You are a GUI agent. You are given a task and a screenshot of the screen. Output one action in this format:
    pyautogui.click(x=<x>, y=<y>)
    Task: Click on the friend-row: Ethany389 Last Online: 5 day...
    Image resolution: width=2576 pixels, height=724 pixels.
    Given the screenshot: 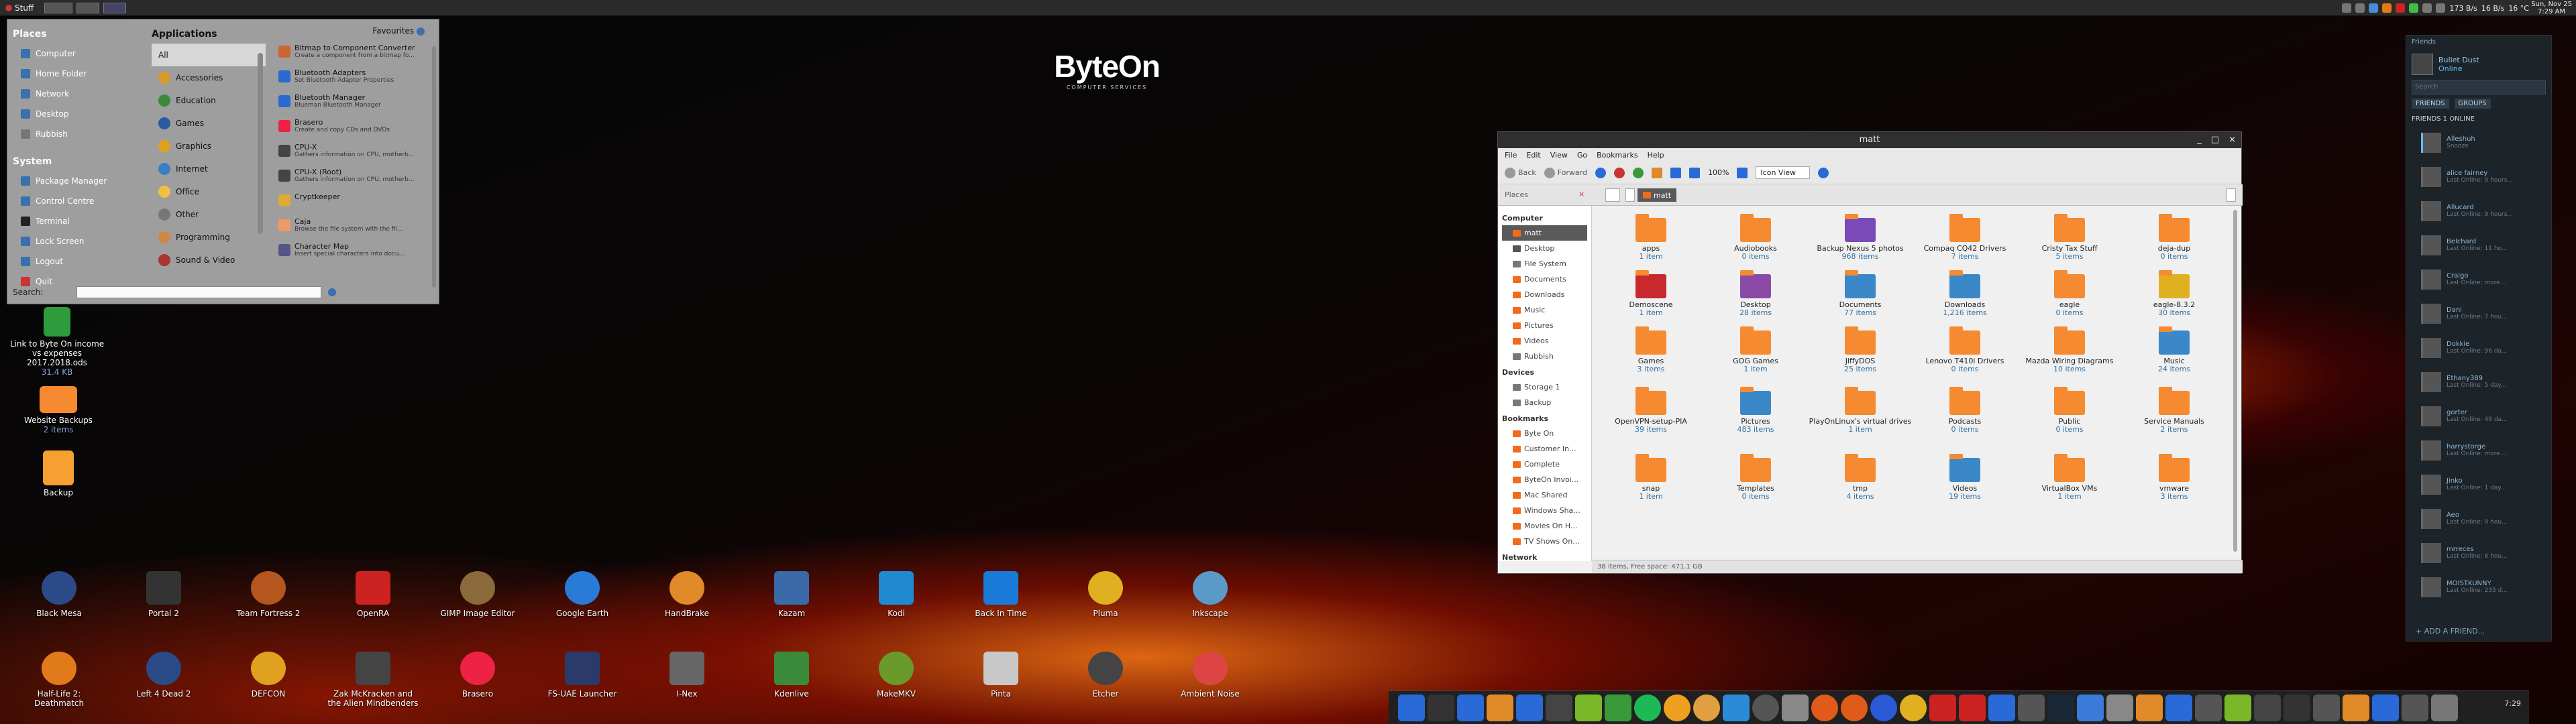 What is the action you would take?
    pyautogui.click(x=2478, y=382)
    